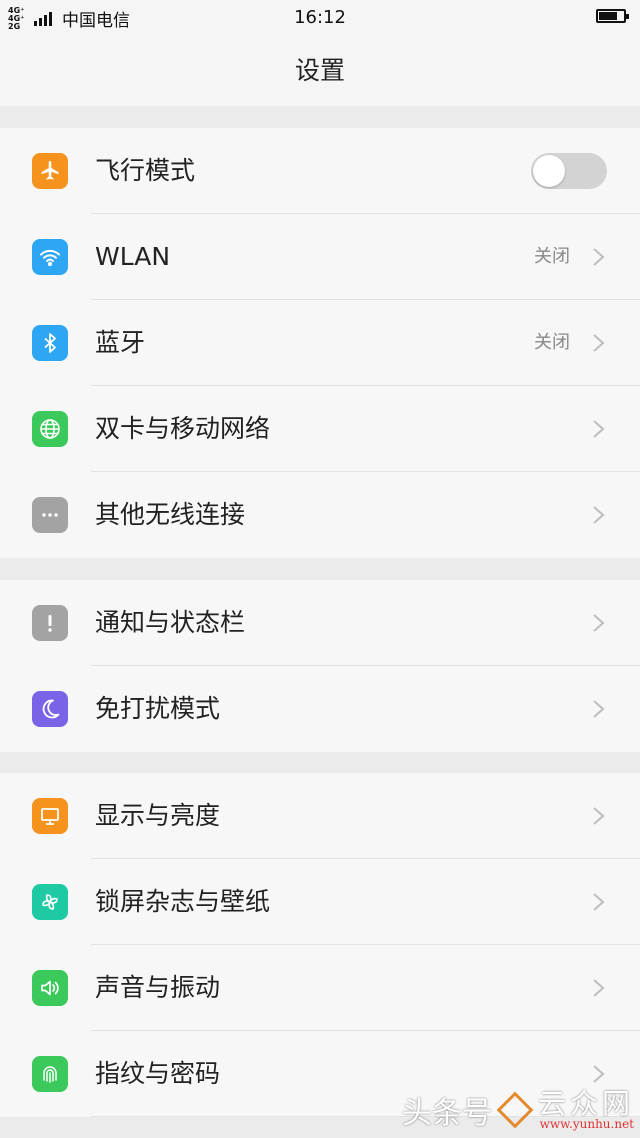 Image resolution: width=640 pixels, height=1138 pixels. Describe the element at coordinates (158, 1073) in the screenshot. I see `settings-item-label: 指纹与密码` at that location.